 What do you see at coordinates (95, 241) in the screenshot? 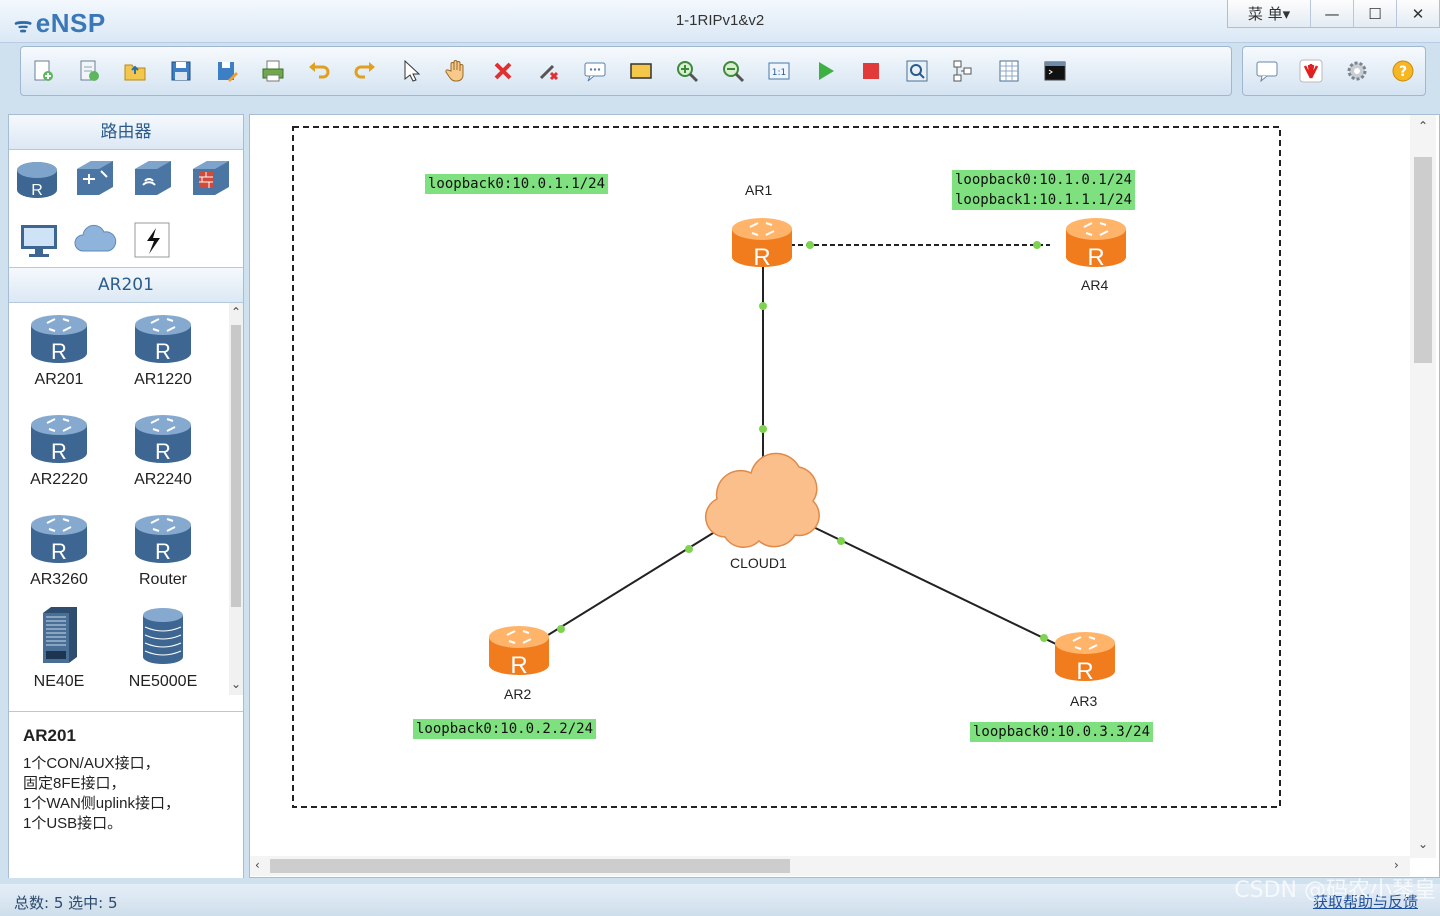
I see `cloud-category-icon` at bounding box center [95, 241].